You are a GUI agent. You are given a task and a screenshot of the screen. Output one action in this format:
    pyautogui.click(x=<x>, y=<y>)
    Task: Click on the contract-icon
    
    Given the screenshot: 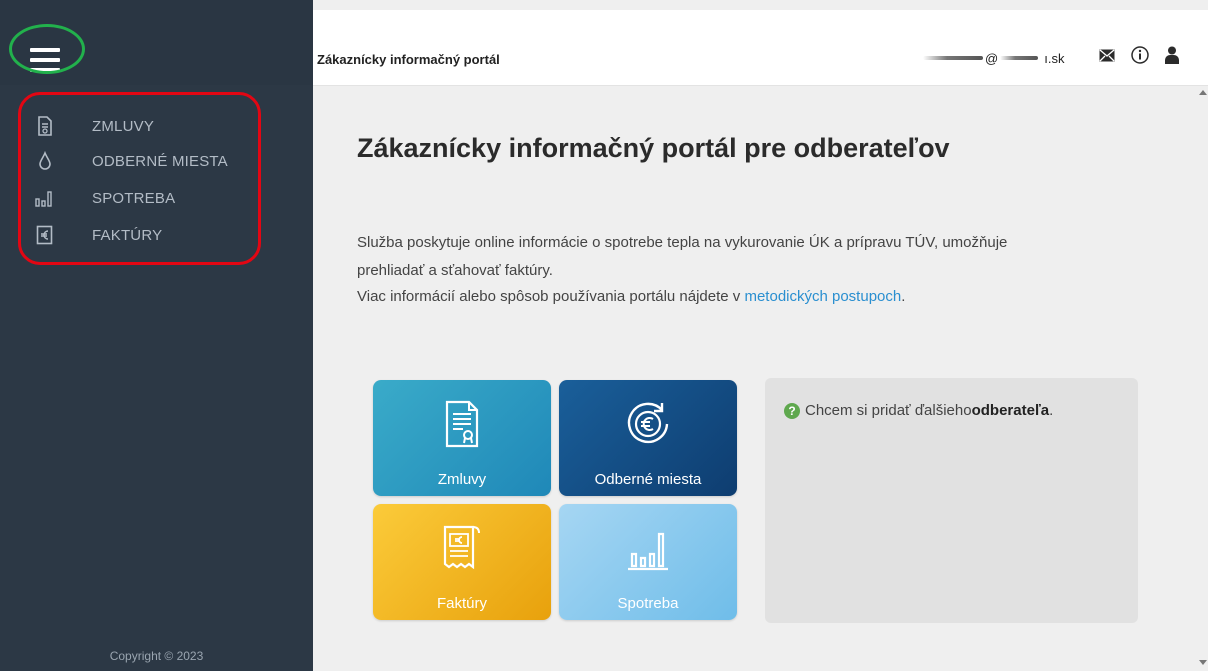 What is the action you would take?
    pyautogui.click(x=462, y=424)
    